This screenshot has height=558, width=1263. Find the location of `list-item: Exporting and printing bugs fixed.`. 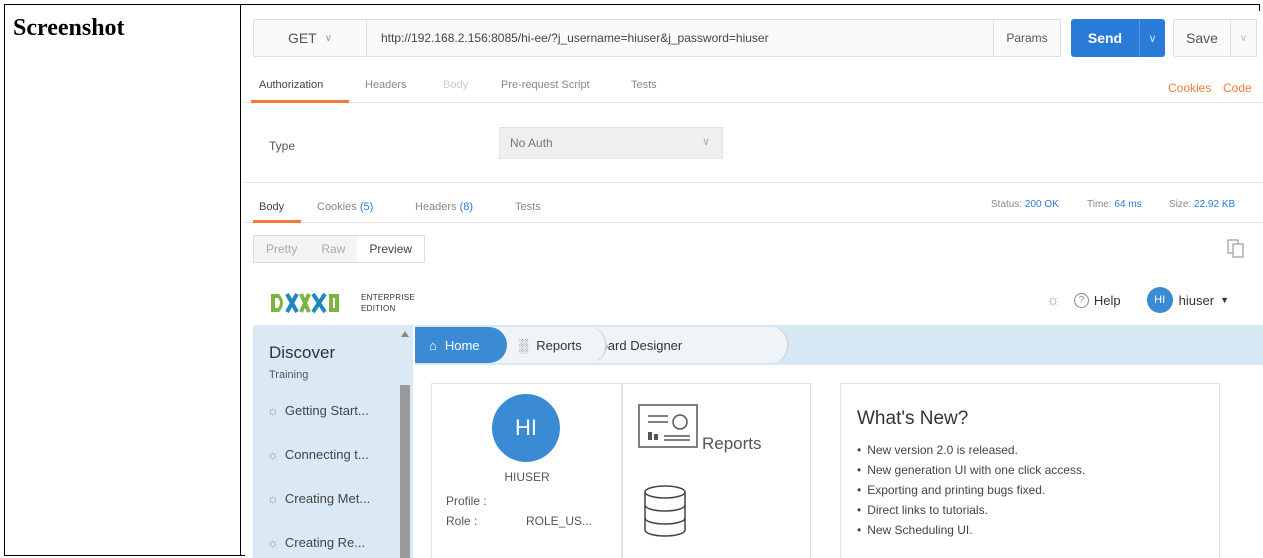

list-item: Exporting and printing bugs fixed. is located at coordinates (971, 490).